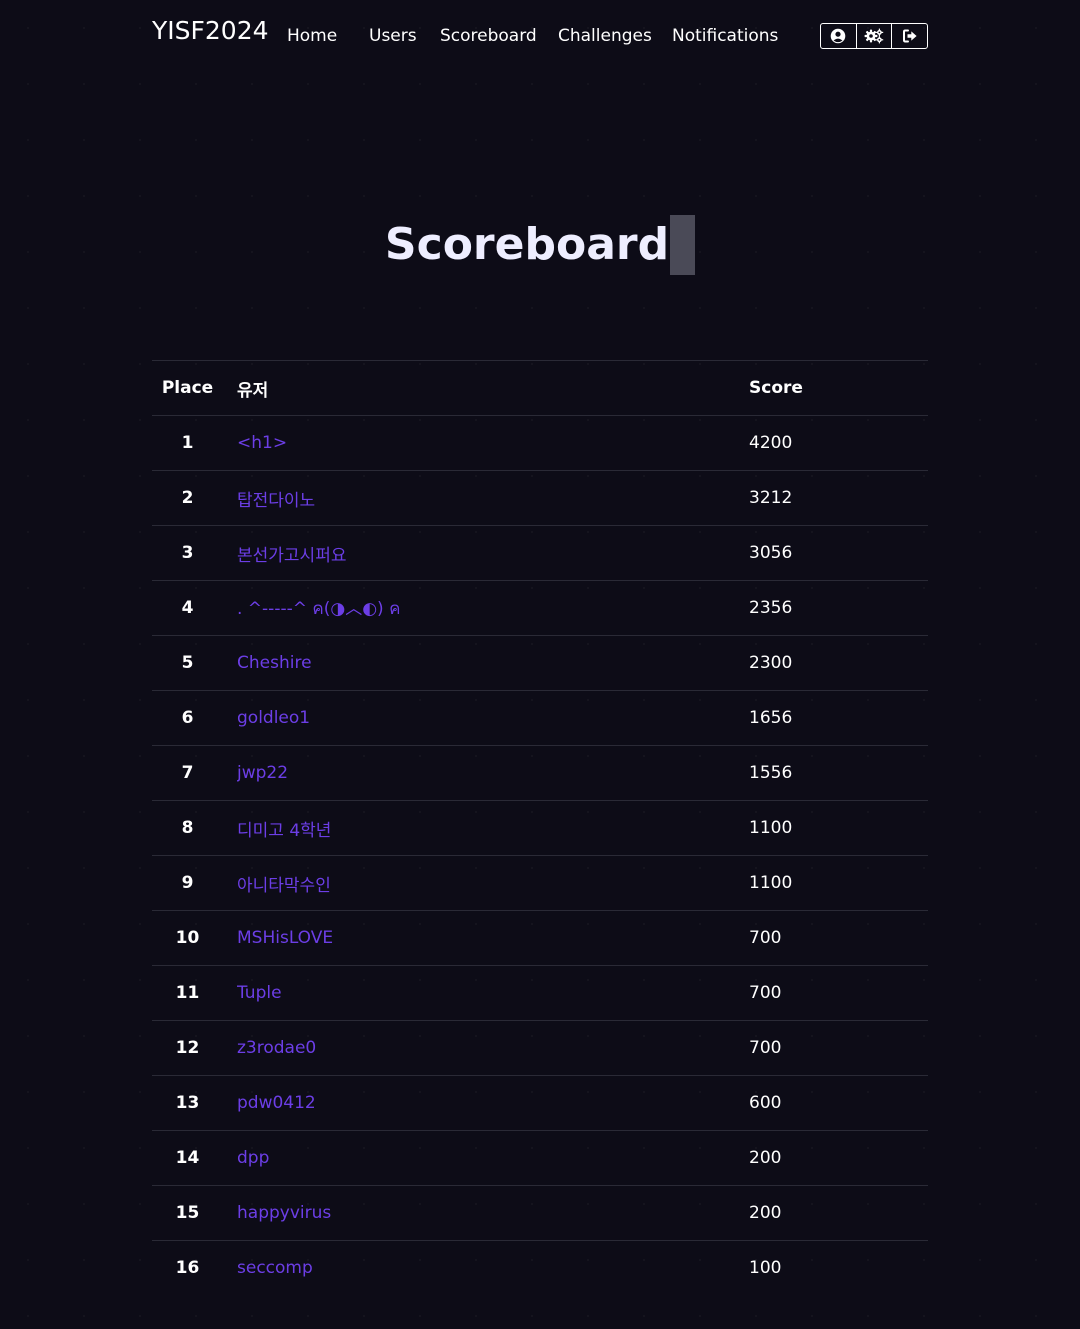 Image resolution: width=1080 pixels, height=1329 pixels. Describe the element at coordinates (493, 498) in the screenshot. I see `user-cell: 탑전다이노` at that location.